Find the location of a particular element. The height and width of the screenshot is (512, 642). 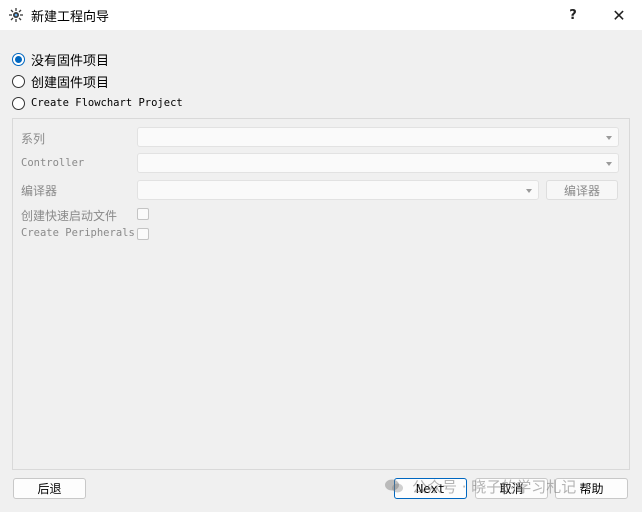

window-title: 新建工程向导 is located at coordinates (70, 17).